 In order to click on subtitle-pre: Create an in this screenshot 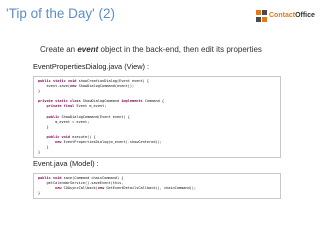, I will do `click(59, 49)`.